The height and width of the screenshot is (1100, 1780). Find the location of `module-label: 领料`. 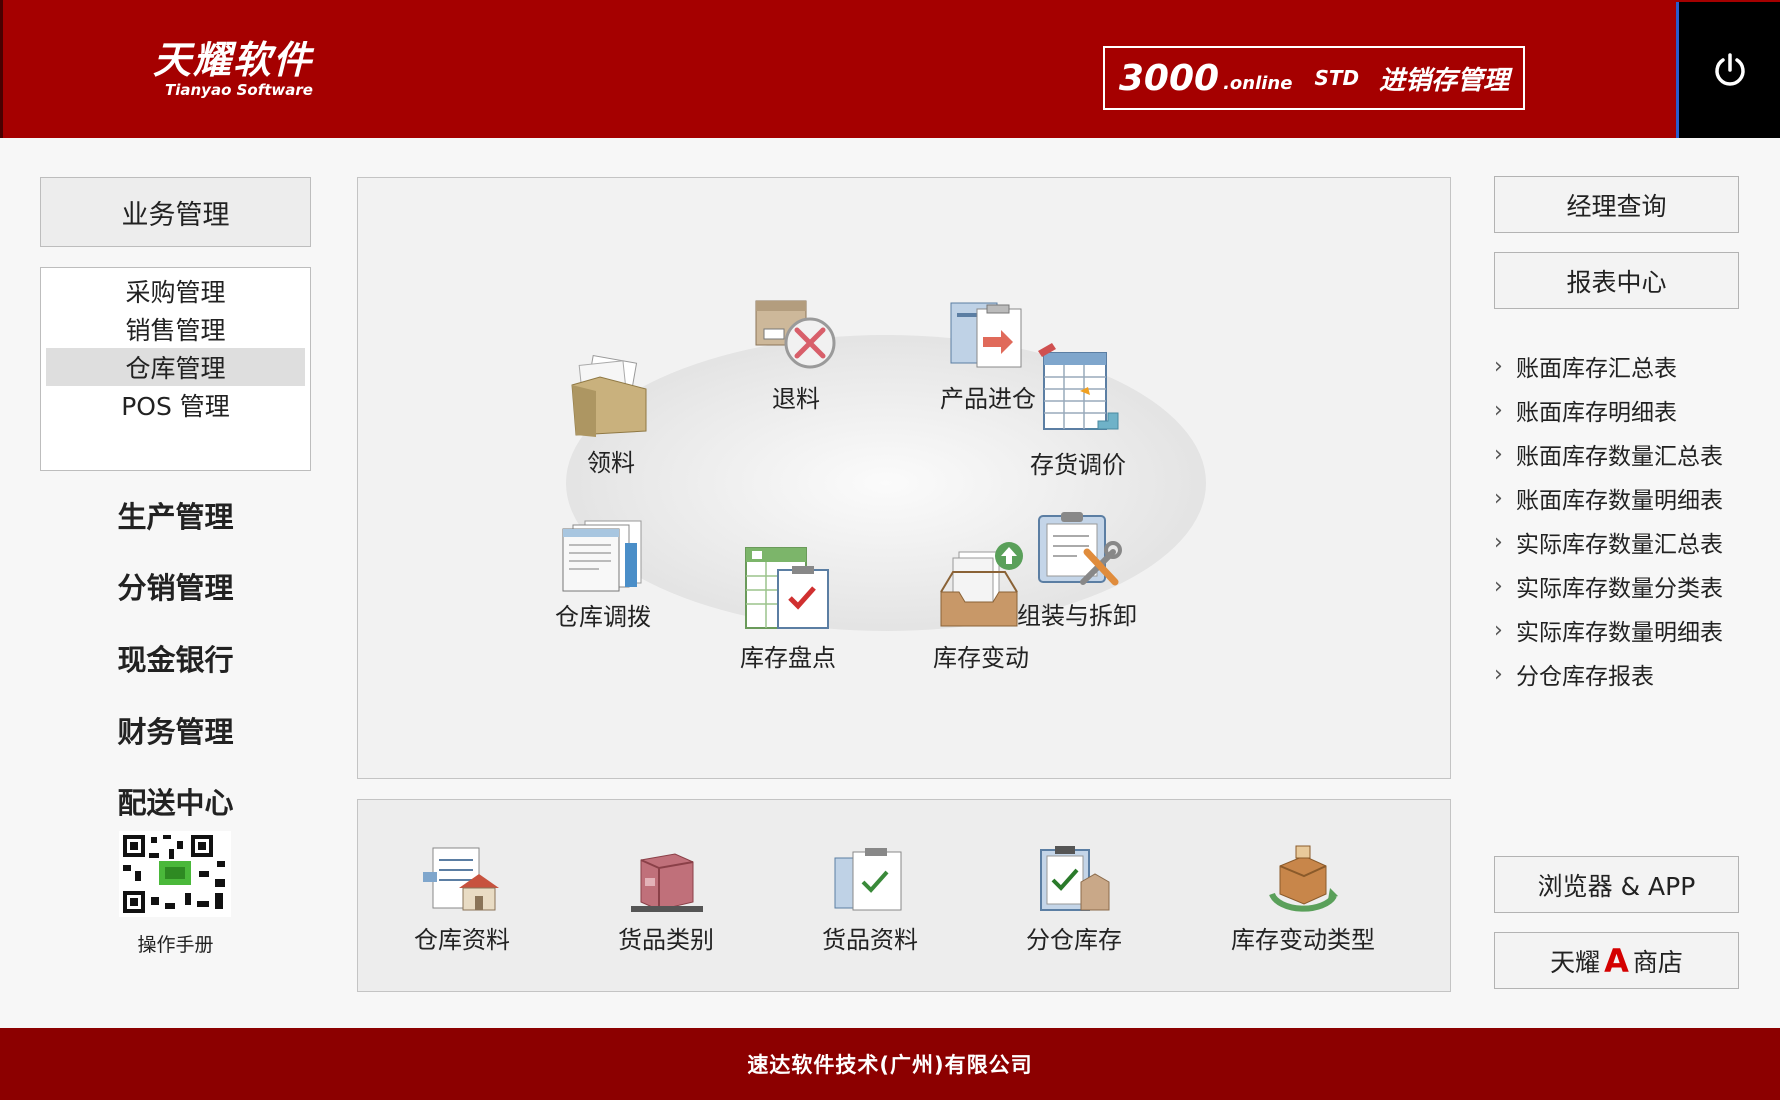

module-label: 领料 is located at coordinates (611, 463).